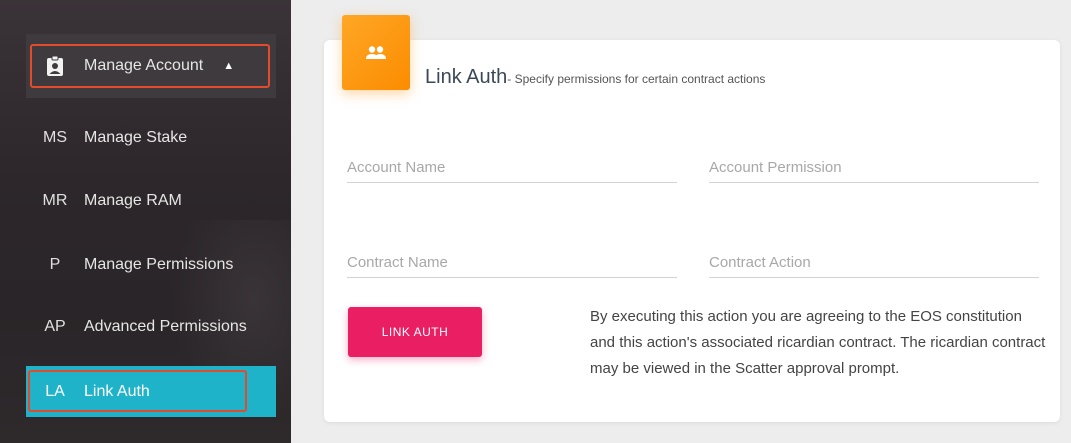  I want to click on account-name-field, so click(512, 163).